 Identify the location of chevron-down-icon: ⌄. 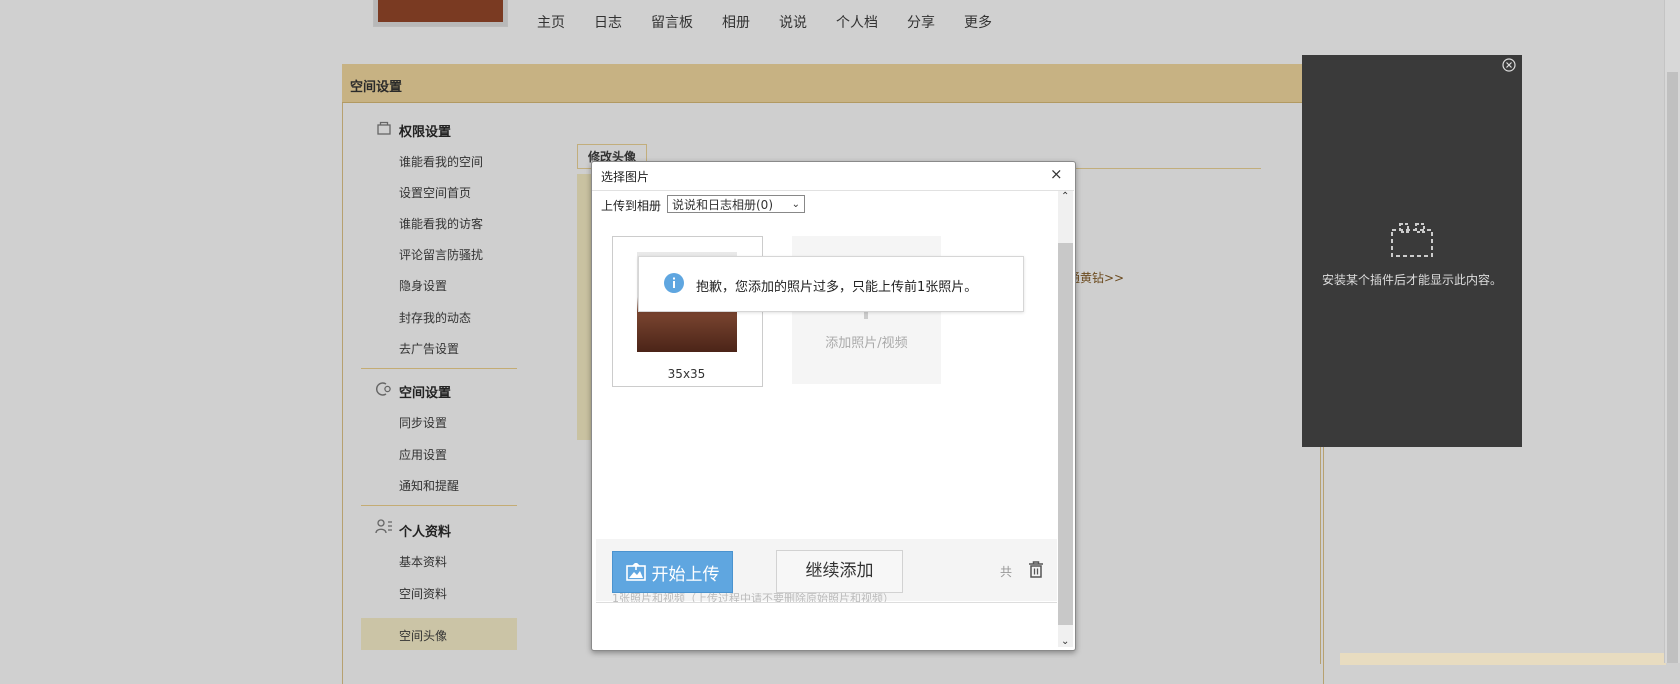
(795, 204).